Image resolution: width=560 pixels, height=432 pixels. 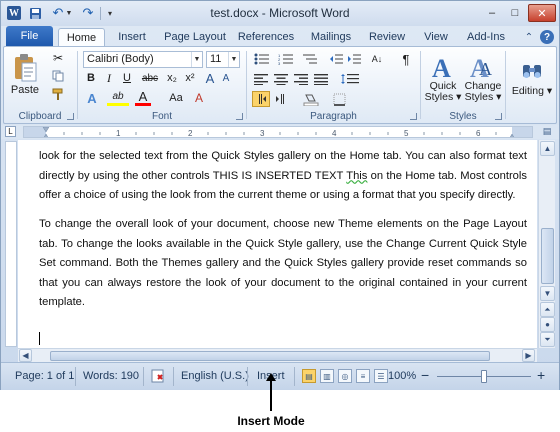 I want to click on ruler-row: L 123456 ▤, so click(x=280, y=132).